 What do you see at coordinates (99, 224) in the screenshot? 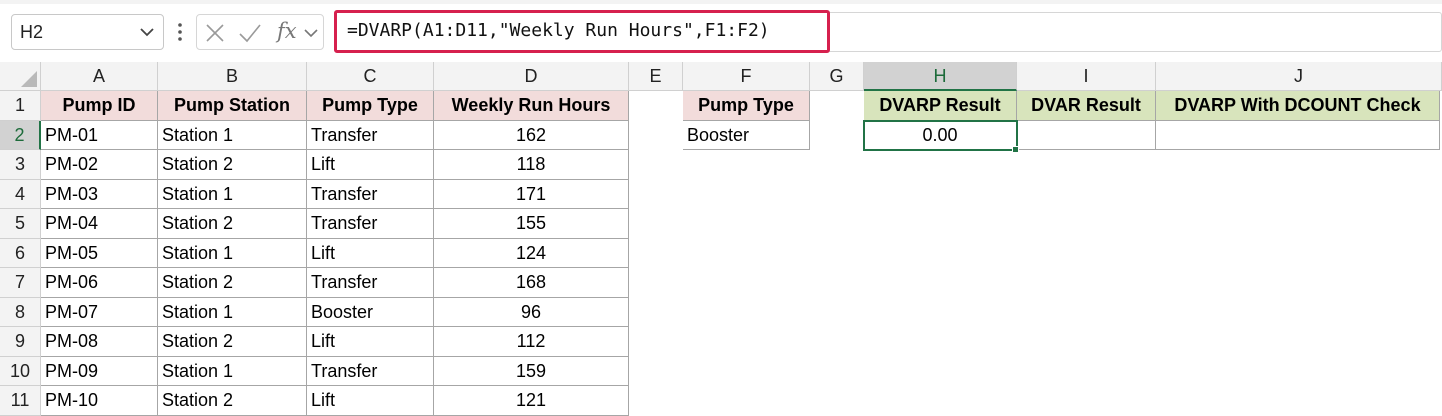
I see `table-cell-pump-id: PM-04` at bounding box center [99, 224].